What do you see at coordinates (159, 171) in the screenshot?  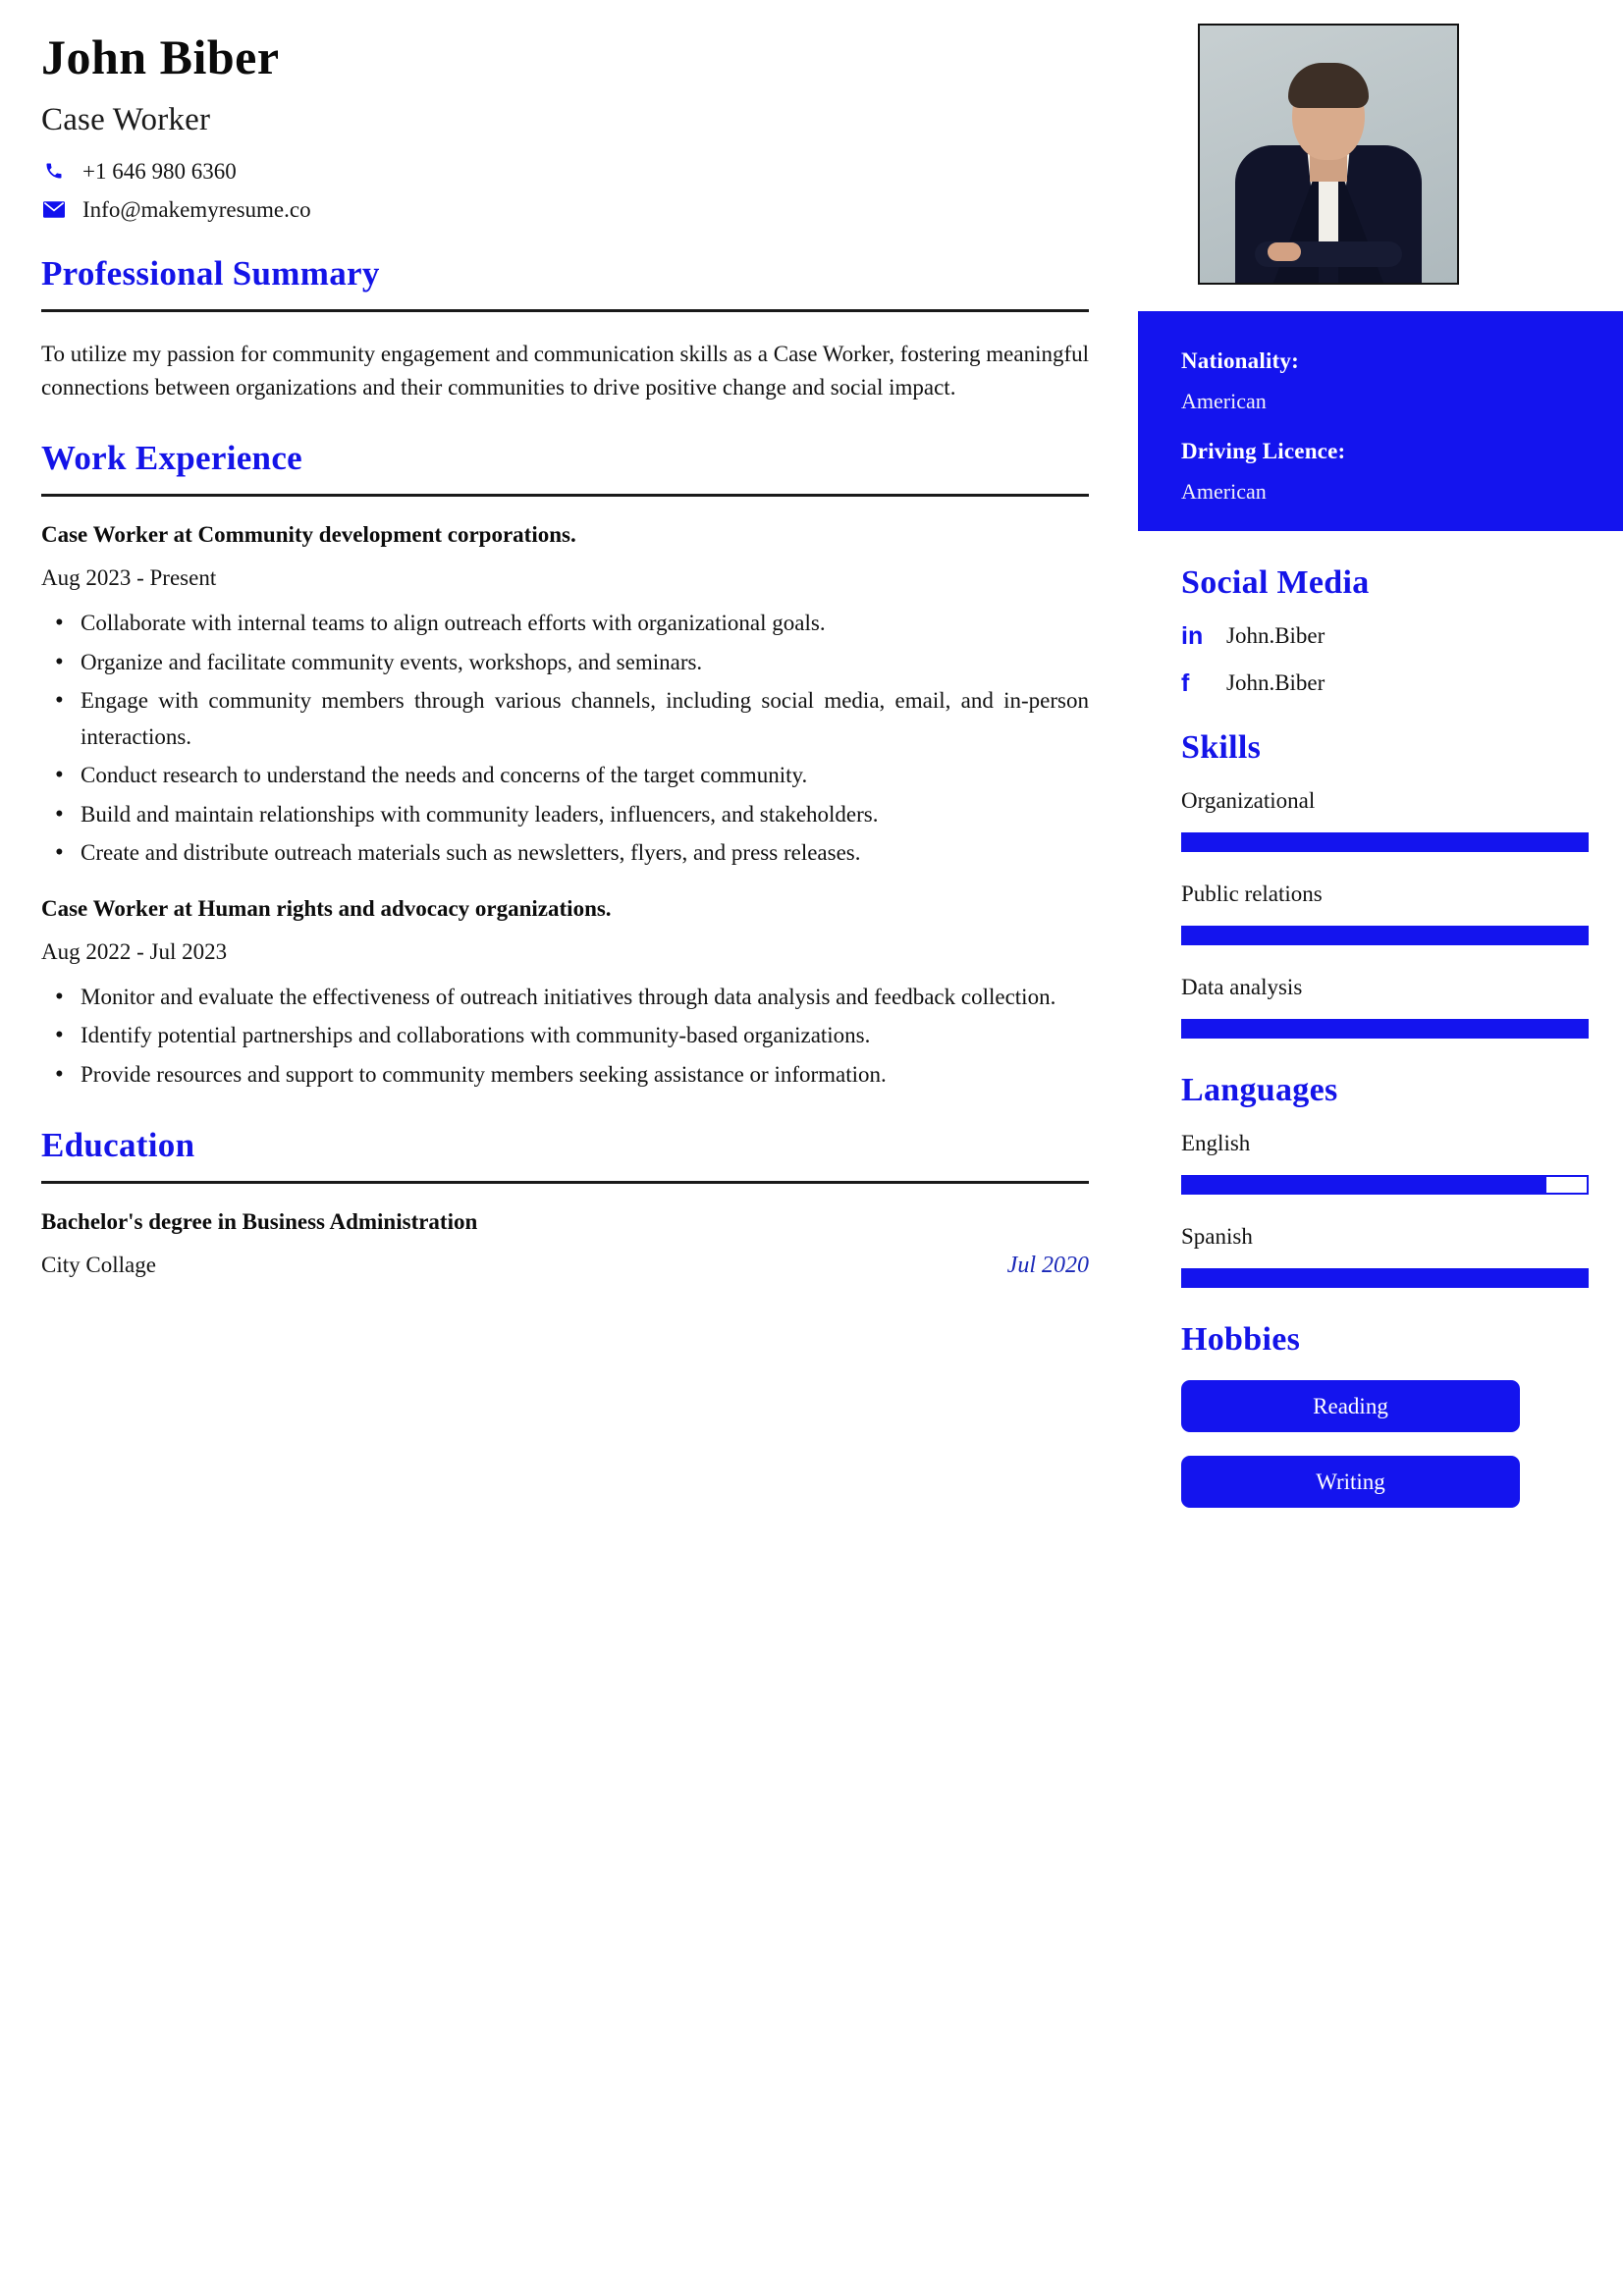 I see `phone-text: +1 646 980 6360` at bounding box center [159, 171].